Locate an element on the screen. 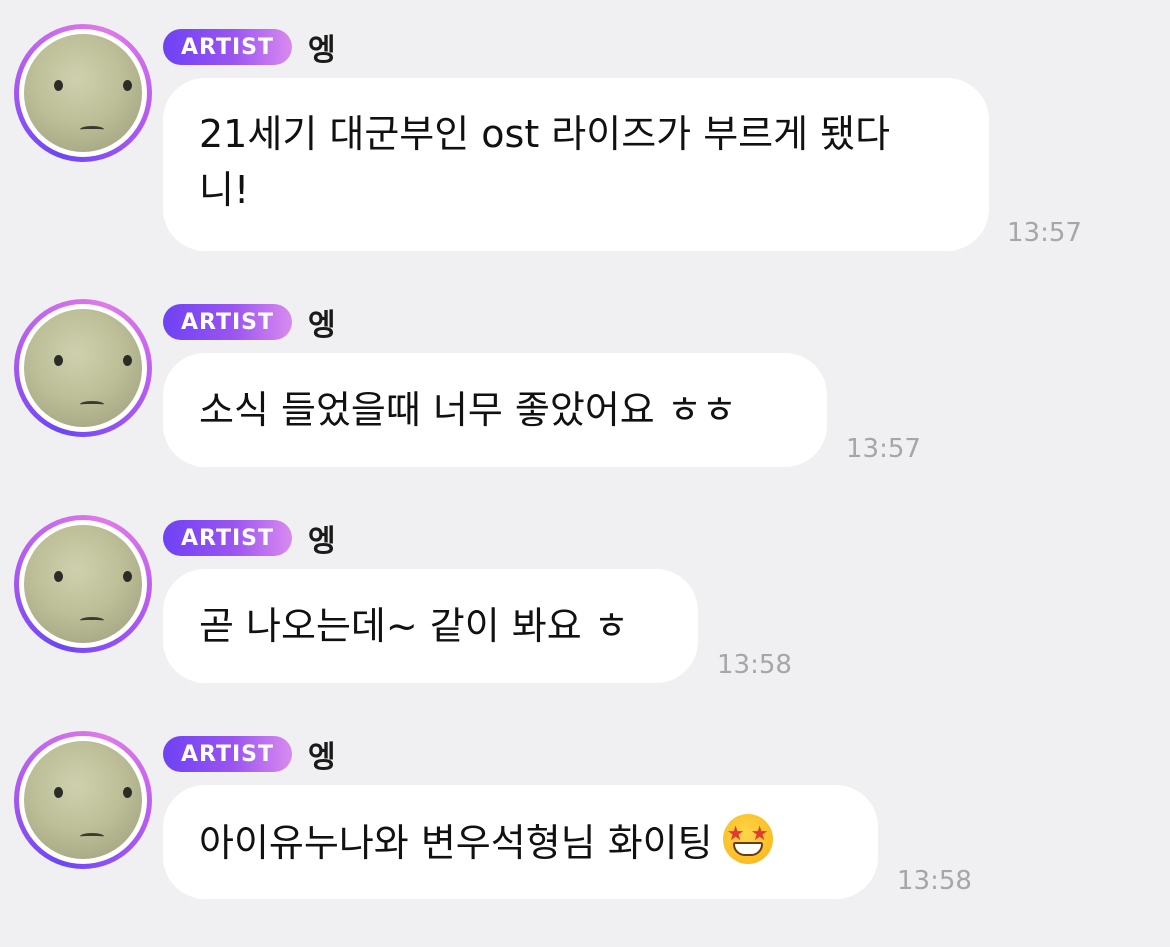 This screenshot has height=947, width=1170. message-bubble: 소식 들었을때 너무 좋았어요 ㅎㅎ is located at coordinates (495, 410).